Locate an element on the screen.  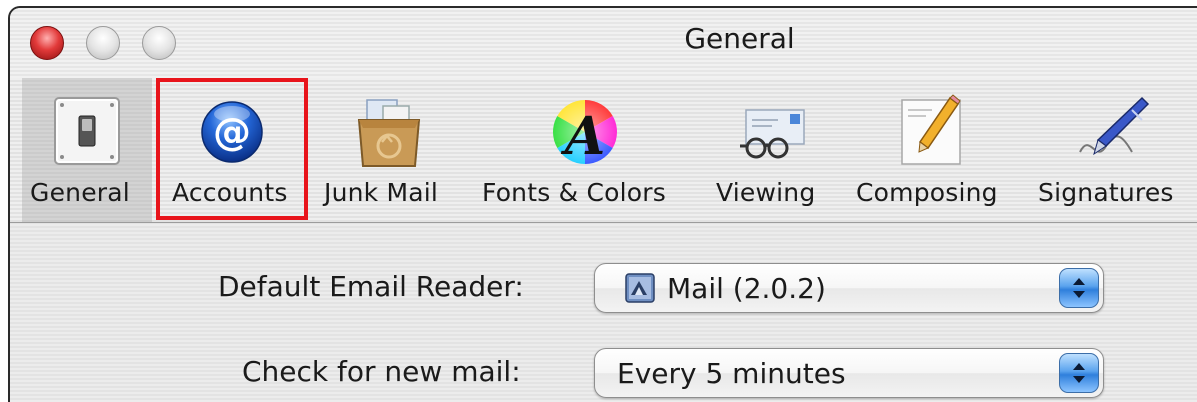
toolbar-item-general: General is located at coordinates (87, 150).